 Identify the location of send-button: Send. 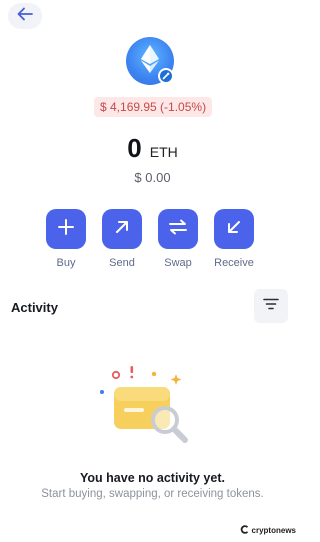
(122, 239).